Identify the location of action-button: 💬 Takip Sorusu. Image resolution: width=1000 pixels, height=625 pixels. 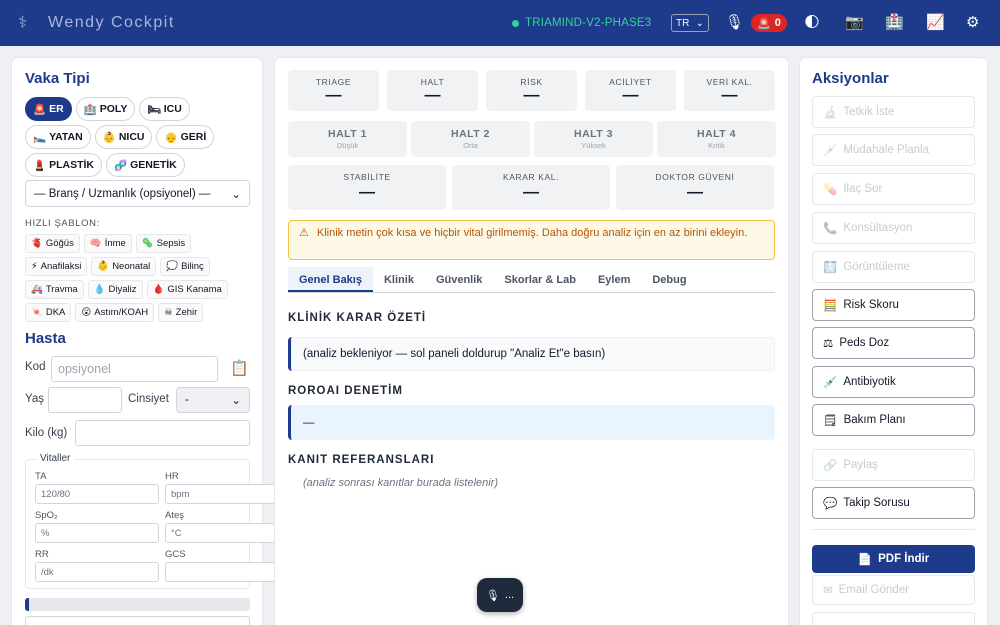
(893, 503).